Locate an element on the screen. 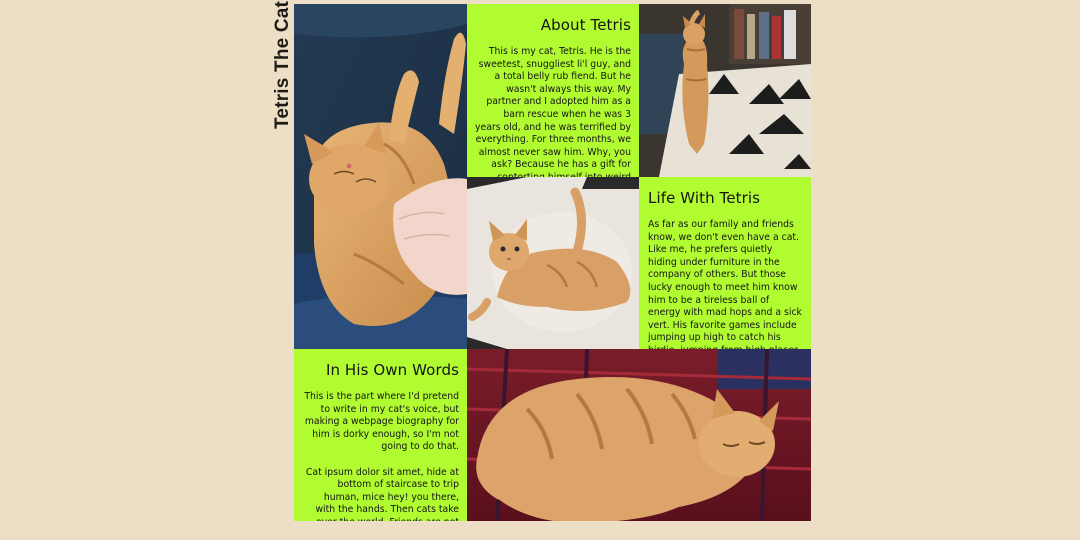 This screenshot has width=1080, height=540. cat-belly-rub-photo is located at coordinates (380, 176).